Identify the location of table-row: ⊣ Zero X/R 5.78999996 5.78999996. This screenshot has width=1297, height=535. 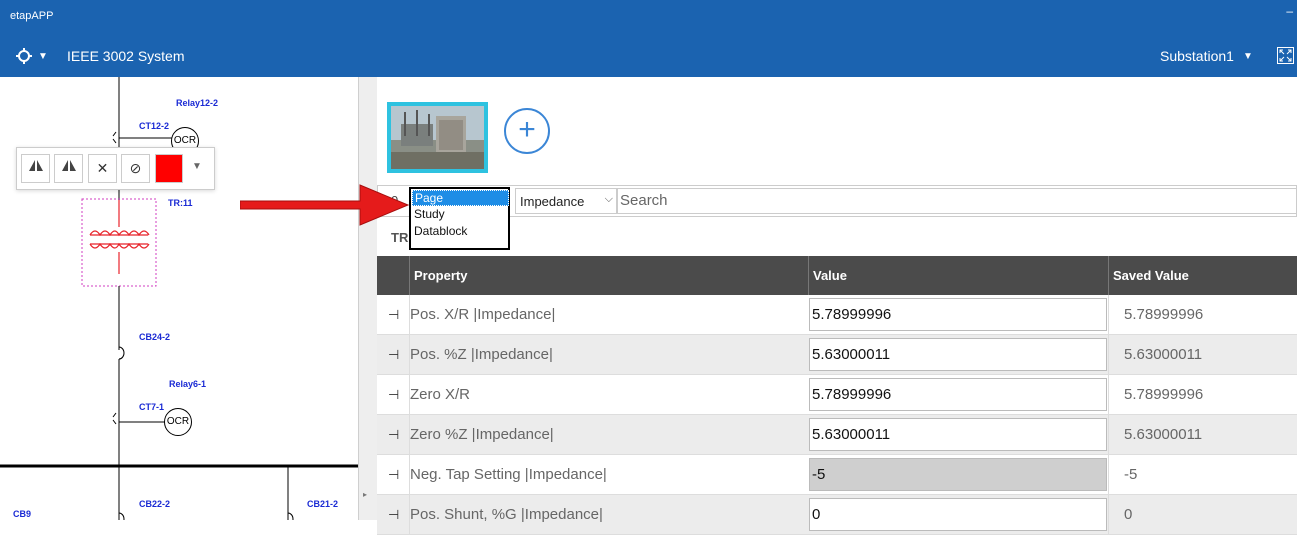
(837, 395).